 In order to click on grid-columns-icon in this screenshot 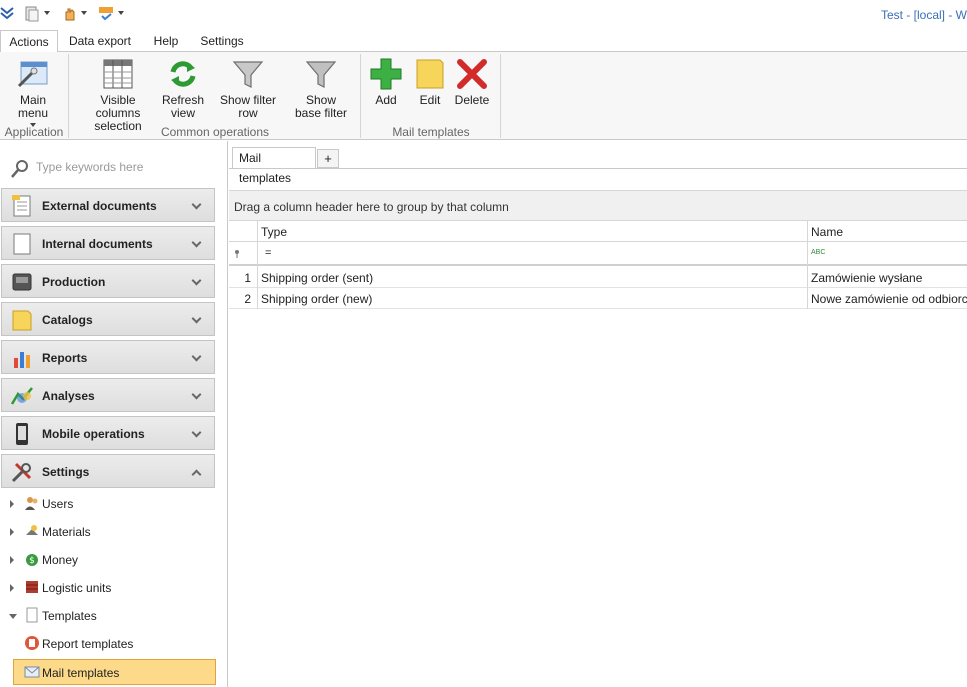, I will do `click(118, 74)`.